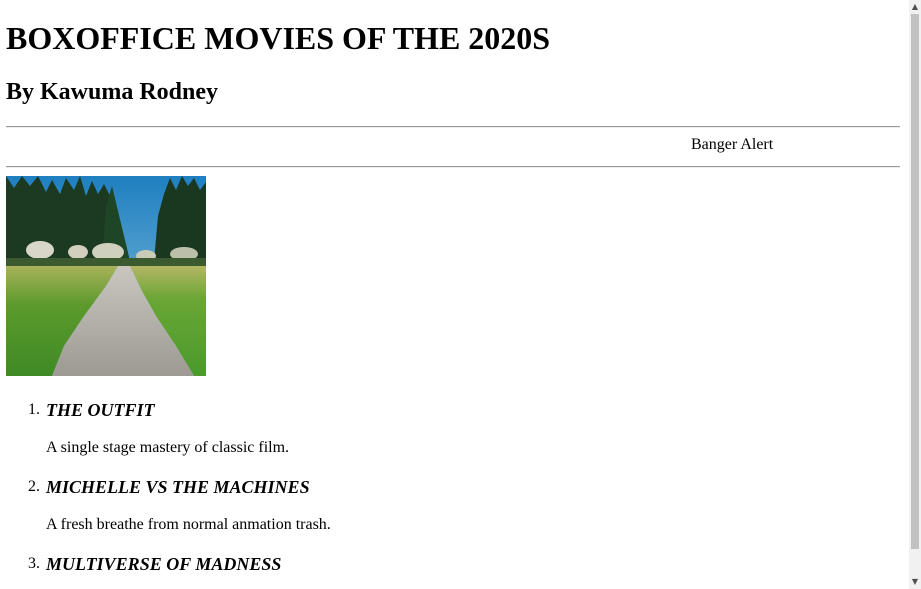  Describe the element at coordinates (915, 7) in the screenshot. I see `arrow-up-icon: ▲` at that location.